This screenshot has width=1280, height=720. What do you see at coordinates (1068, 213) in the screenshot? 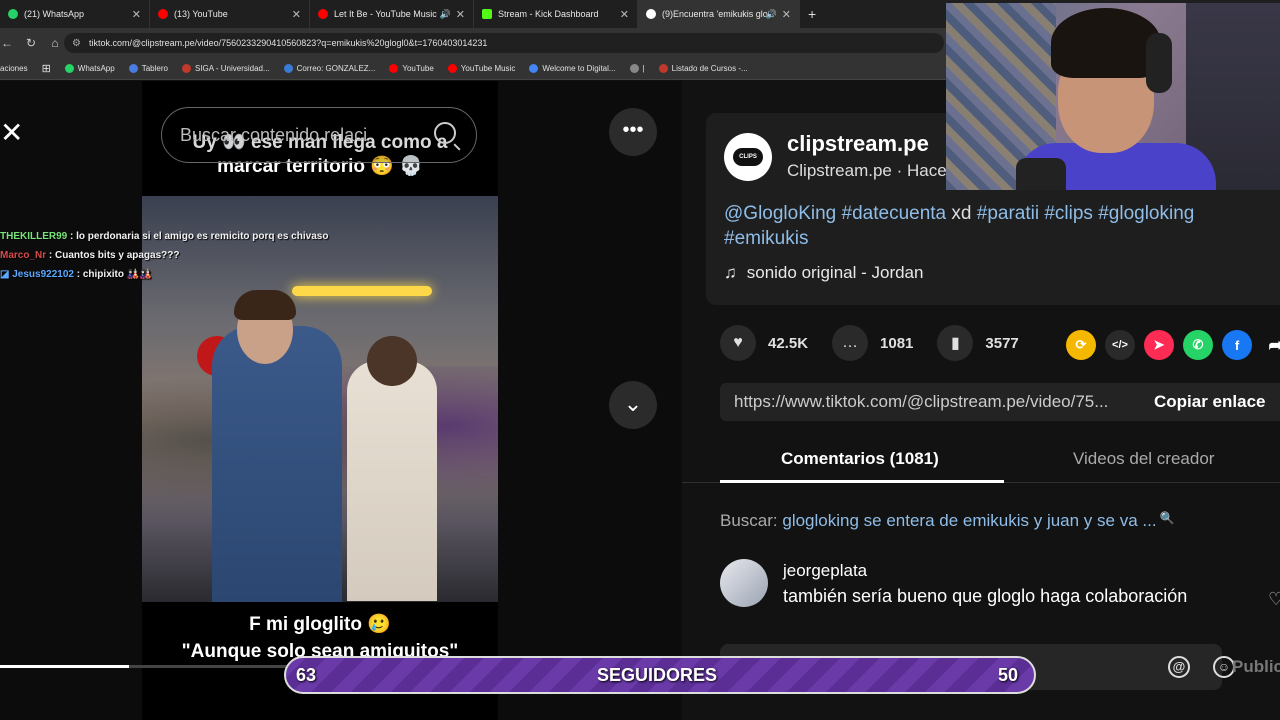
I see `hashtag-link: #clips` at bounding box center [1068, 213].